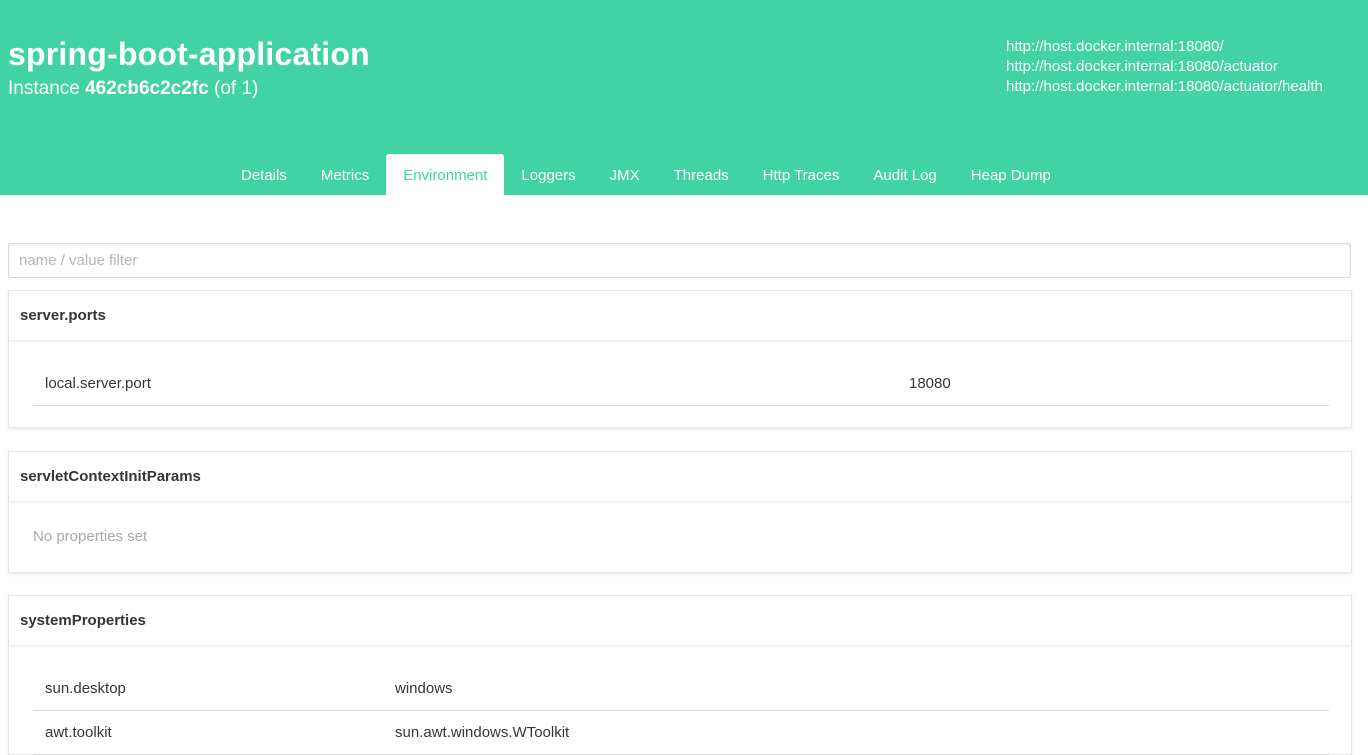 Image resolution: width=1368 pixels, height=755 pixels. What do you see at coordinates (680, 477) in the screenshot?
I see `property-source-title: servletContextInitParams` at bounding box center [680, 477].